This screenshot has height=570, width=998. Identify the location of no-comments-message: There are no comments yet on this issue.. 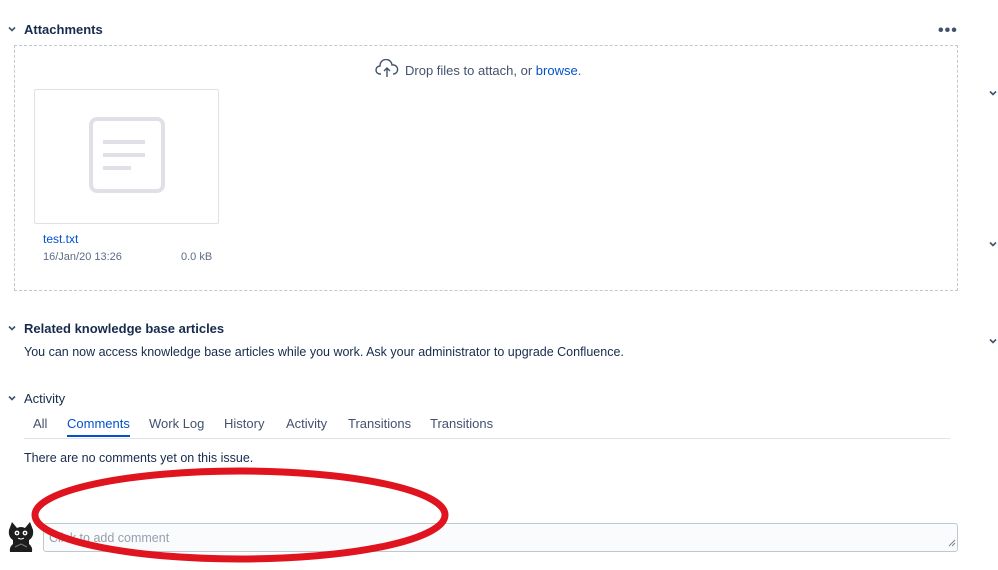
(139, 458).